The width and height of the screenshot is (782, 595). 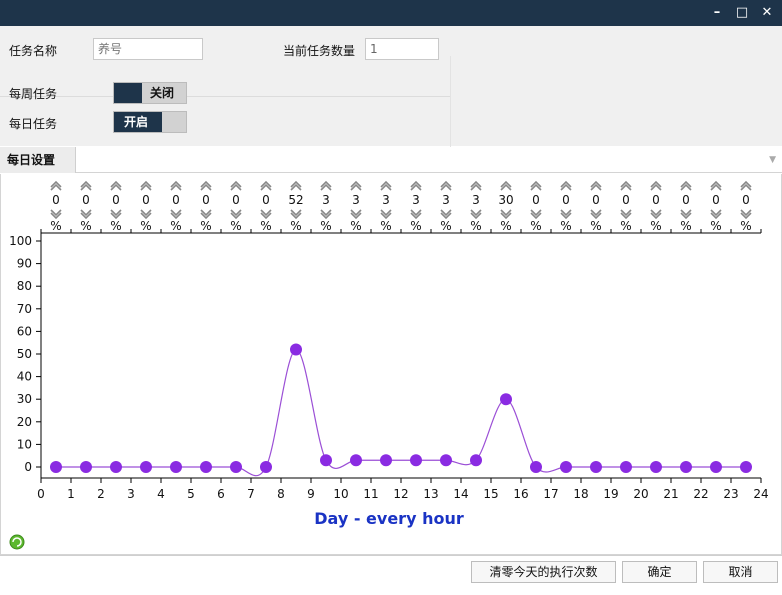 What do you see at coordinates (319, 51) in the screenshot?
I see `task-count-label: 当前任务数量` at bounding box center [319, 51].